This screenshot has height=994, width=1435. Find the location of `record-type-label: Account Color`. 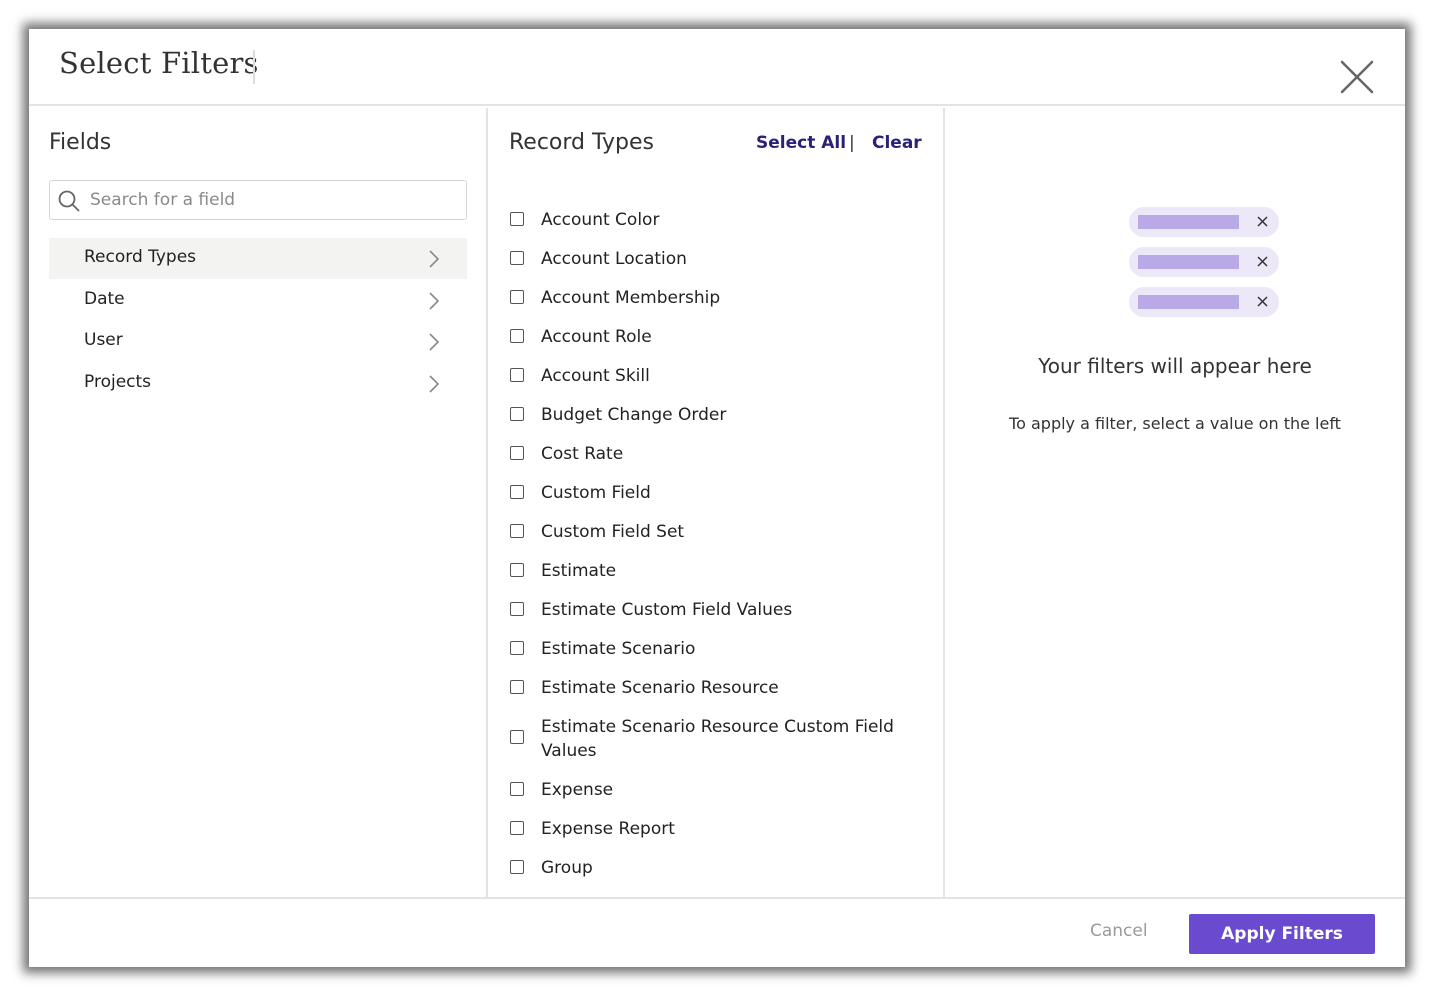

record-type-label: Account Color is located at coordinates (600, 220).